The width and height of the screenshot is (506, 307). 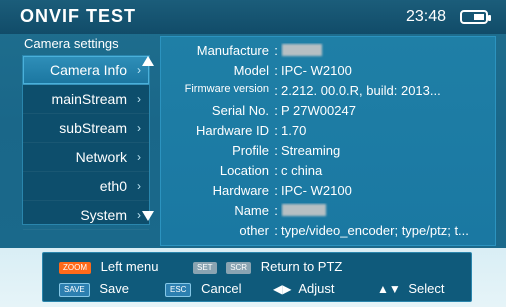 I want to click on left-right-arrows-icon: ◀▶, so click(x=282, y=289).